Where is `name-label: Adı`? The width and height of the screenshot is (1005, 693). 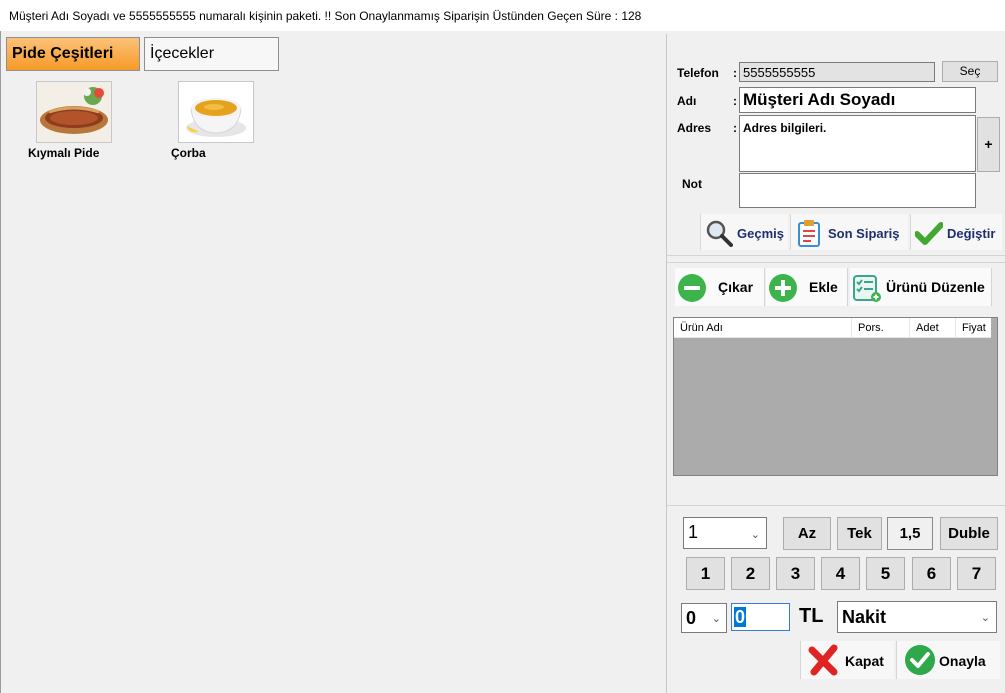 name-label: Adı is located at coordinates (687, 101).